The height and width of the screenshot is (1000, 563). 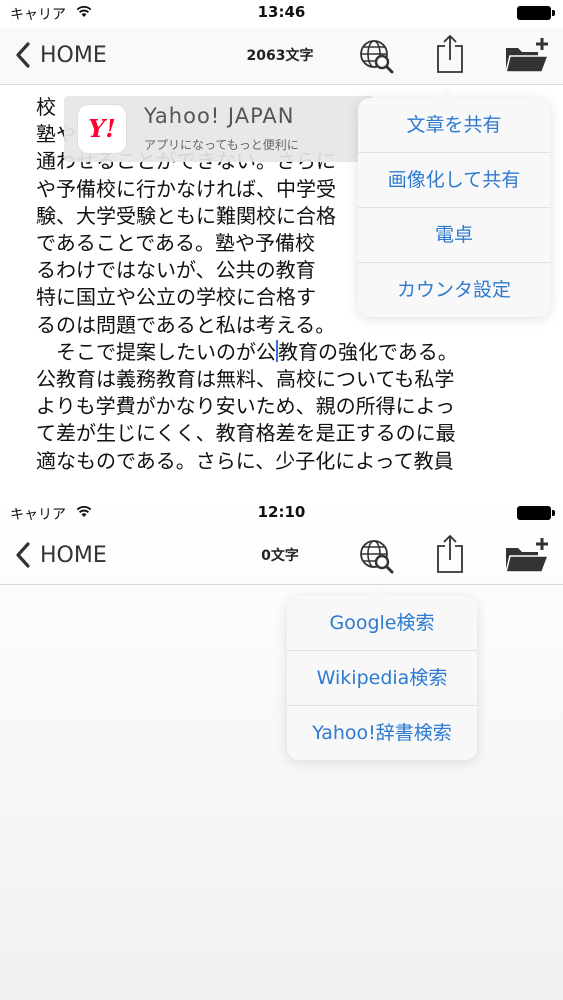 I want to click on menu-item-calculator: 電卓, so click(x=454, y=235).